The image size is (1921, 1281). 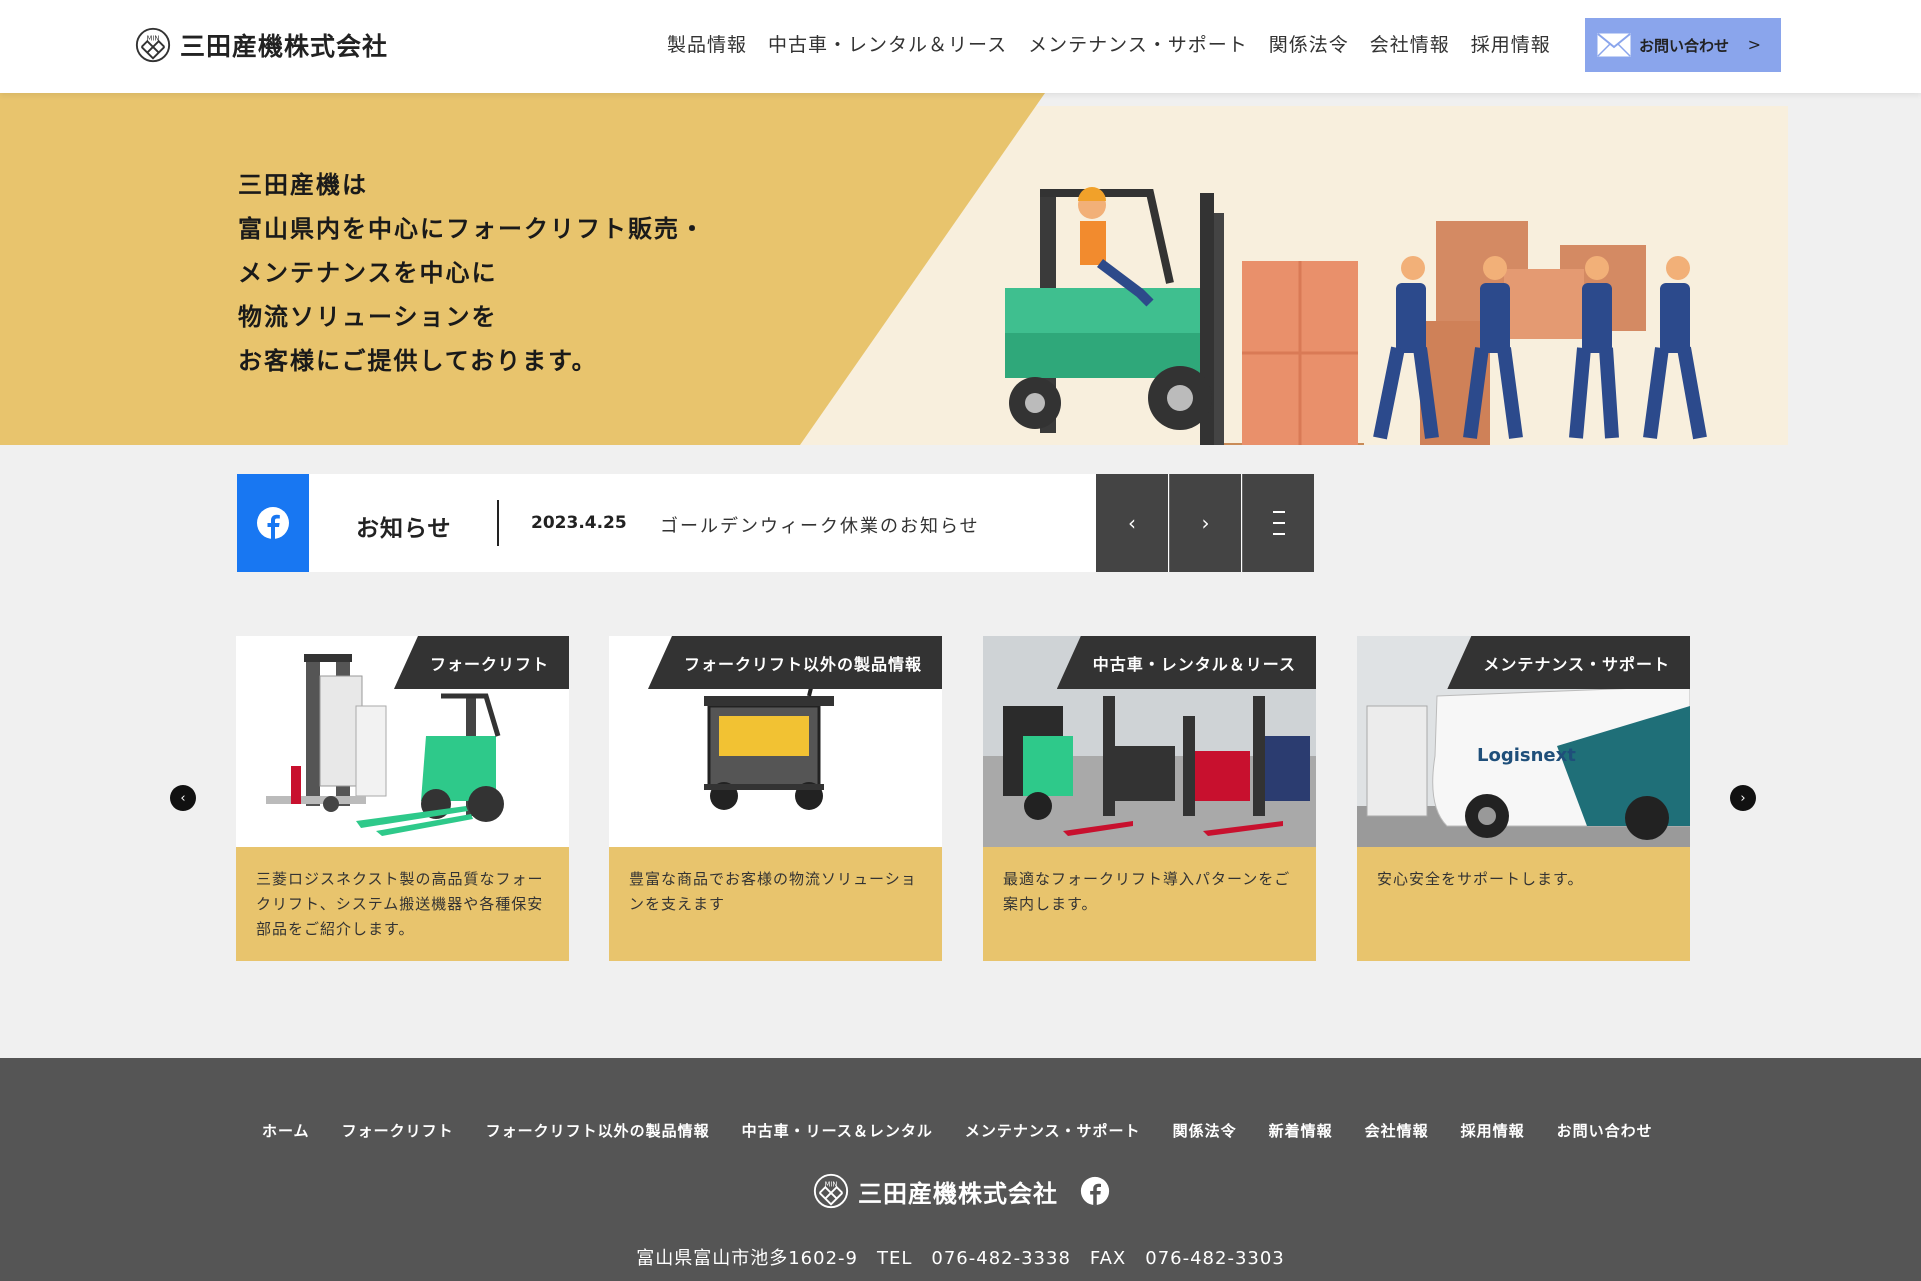 I want to click on svg-text: Logisnext, so click(x=1526, y=755).